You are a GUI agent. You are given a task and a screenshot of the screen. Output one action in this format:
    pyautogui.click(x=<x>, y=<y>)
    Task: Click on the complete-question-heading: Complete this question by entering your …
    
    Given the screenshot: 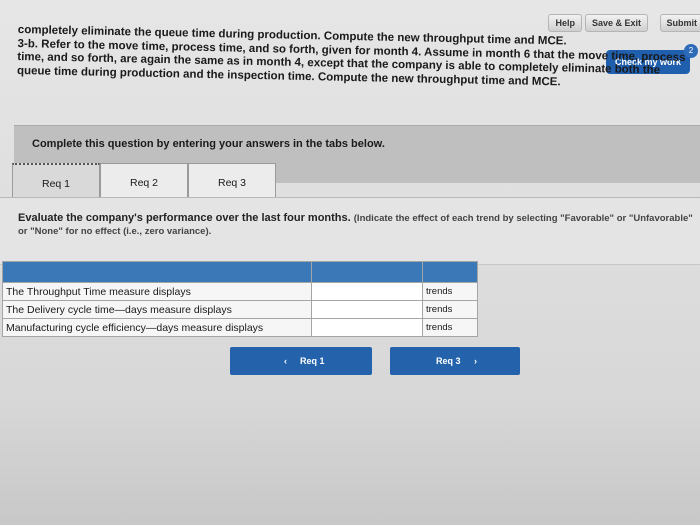 What is the action you would take?
    pyautogui.click(x=208, y=144)
    